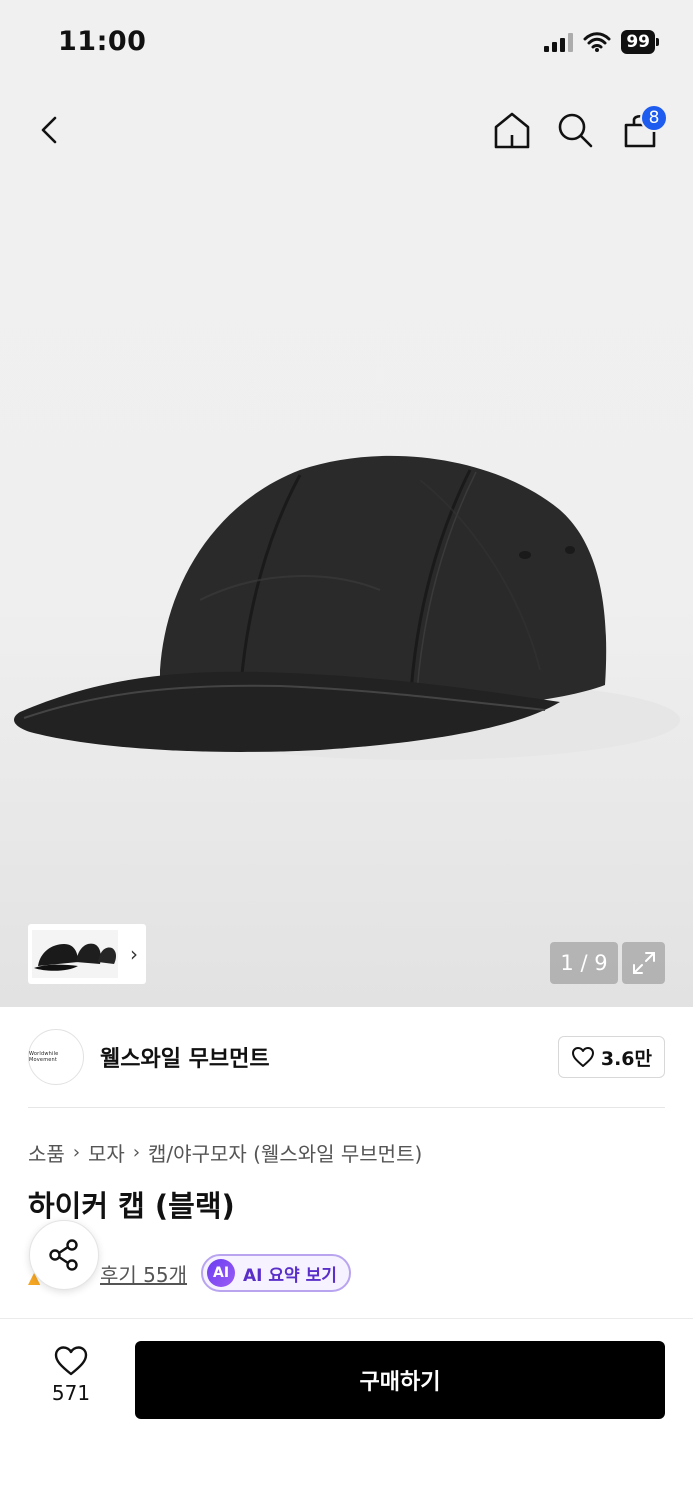 The width and height of the screenshot is (693, 1500). Describe the element at coordinates (346, 1107) in the screenshot. I see `divider` at that location.